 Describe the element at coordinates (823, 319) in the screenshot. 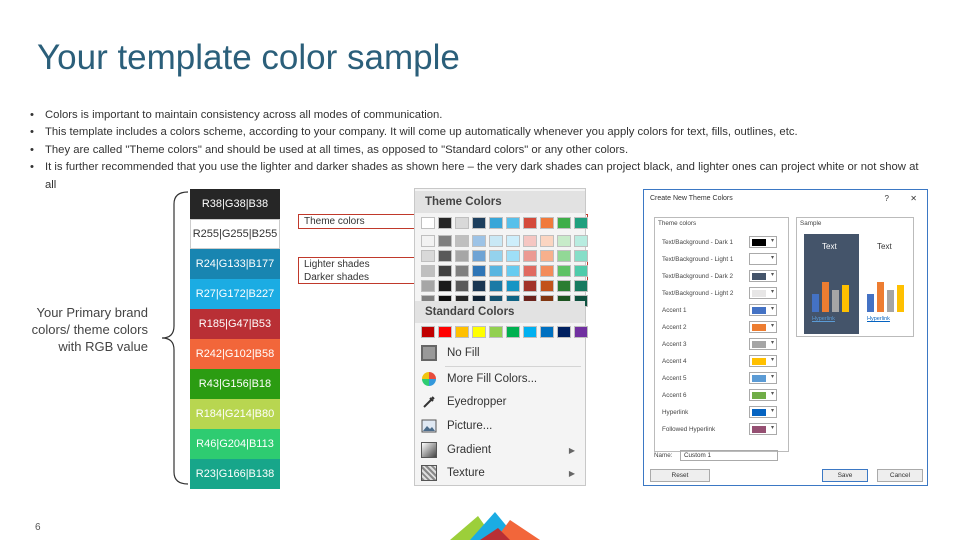

I see `dark-sample-hyperlink: Hyperlink` at that location.